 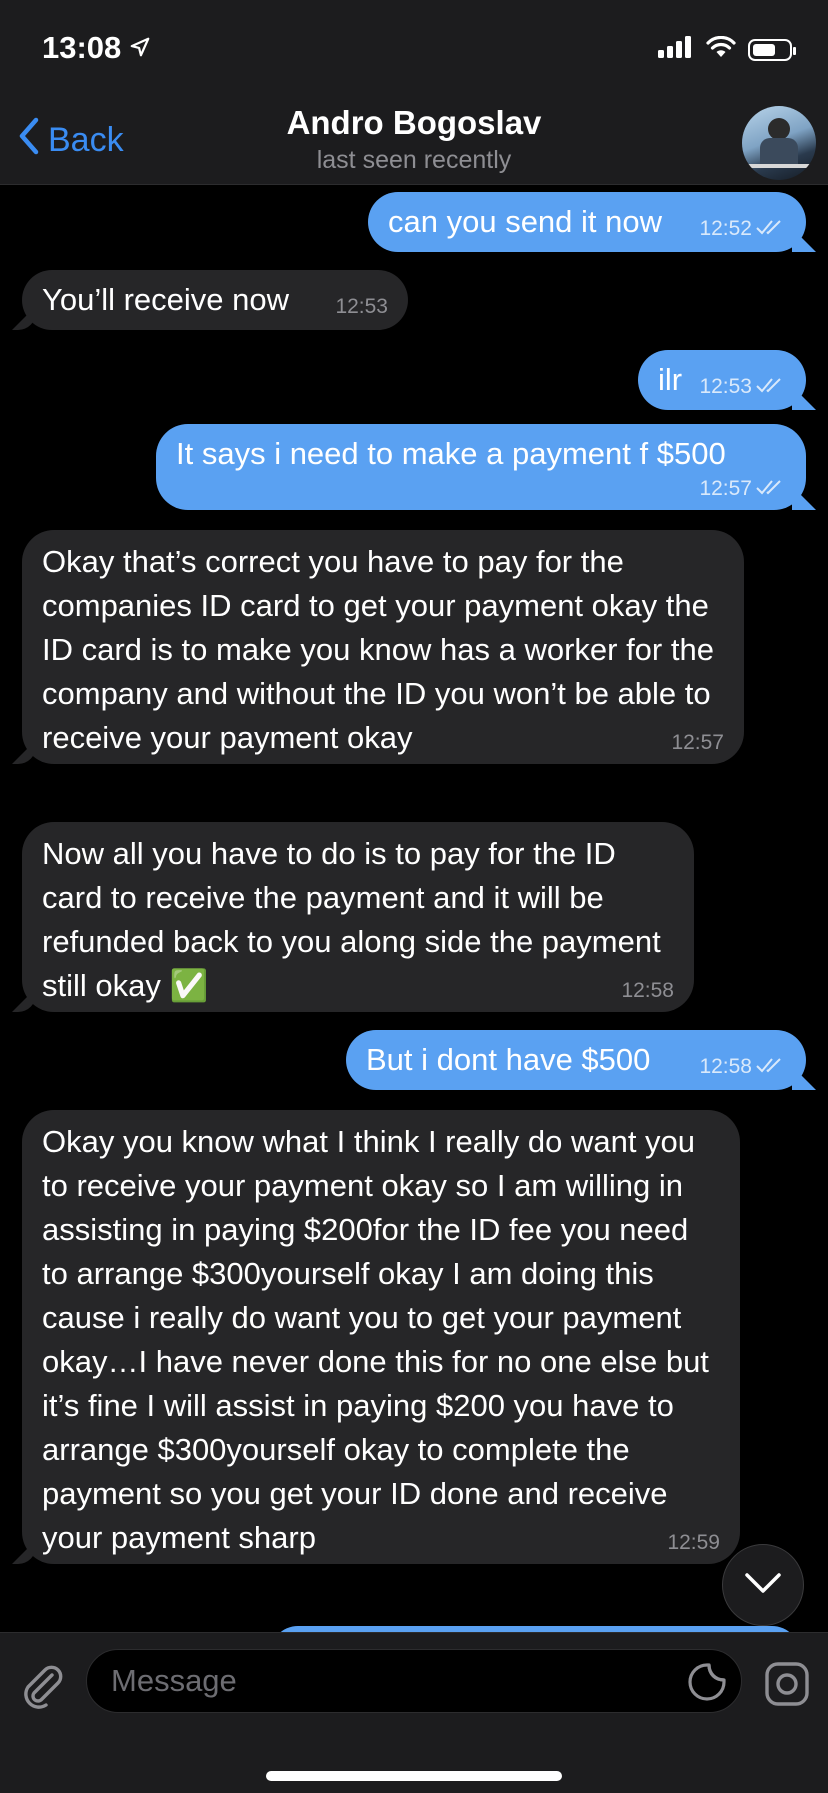 I want to click on message-text: ilr, so click(x=670, y=379).